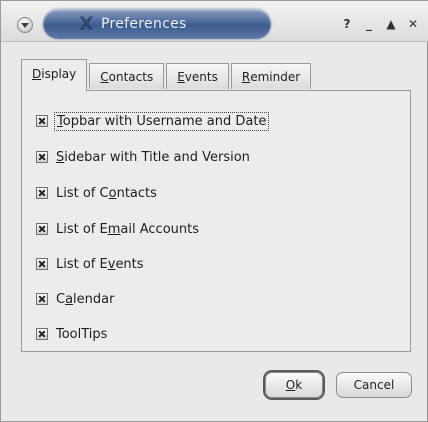 This screenshot has height=422, width=428. I want to click on checkbox-topbar-label: Topbar with Username and Date, so click(162, 121).